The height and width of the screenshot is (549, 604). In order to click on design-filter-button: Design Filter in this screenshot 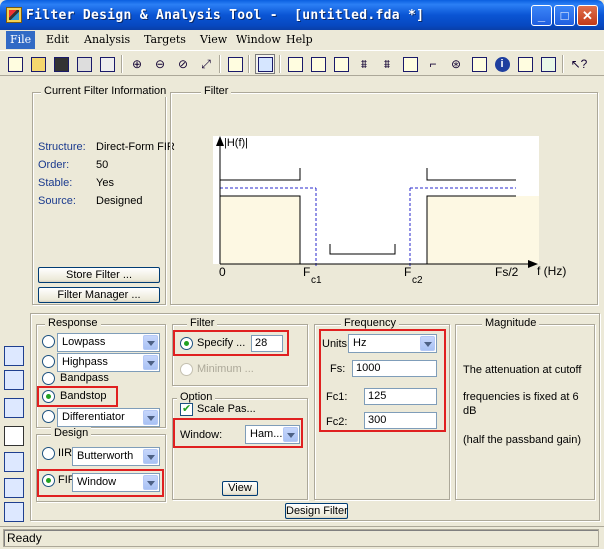, I will do `click(316, 511)`.